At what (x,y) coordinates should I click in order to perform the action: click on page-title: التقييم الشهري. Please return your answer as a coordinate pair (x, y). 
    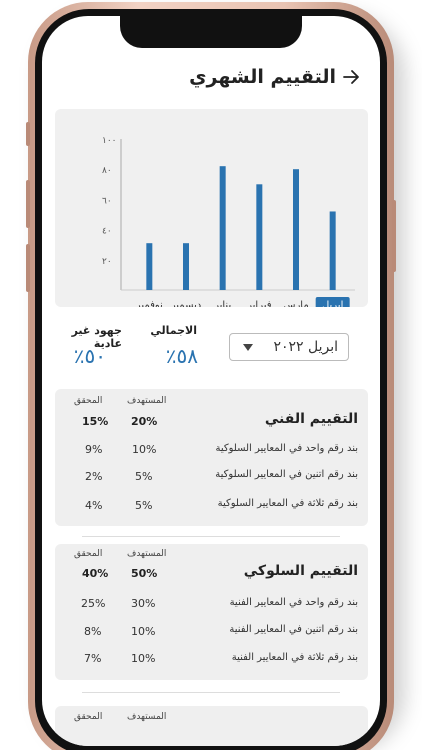
    Looking at the image, I should click on (262, 77).